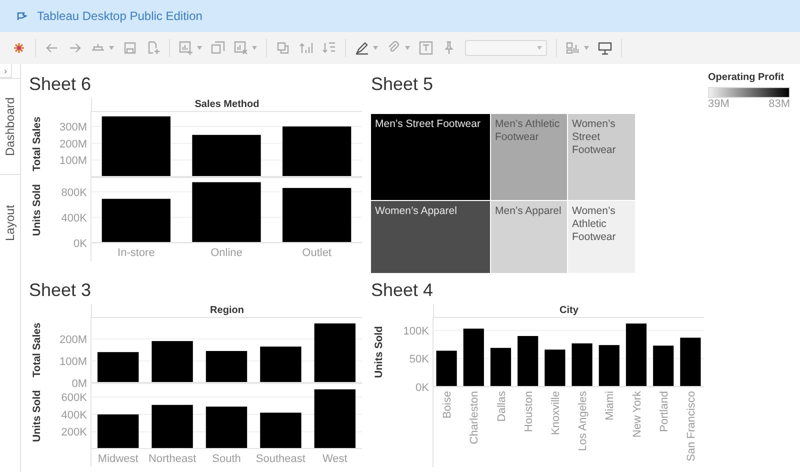 This screenshot has width=800, height=472. I want to click on column-header: Sales Method, so click(226, 104).